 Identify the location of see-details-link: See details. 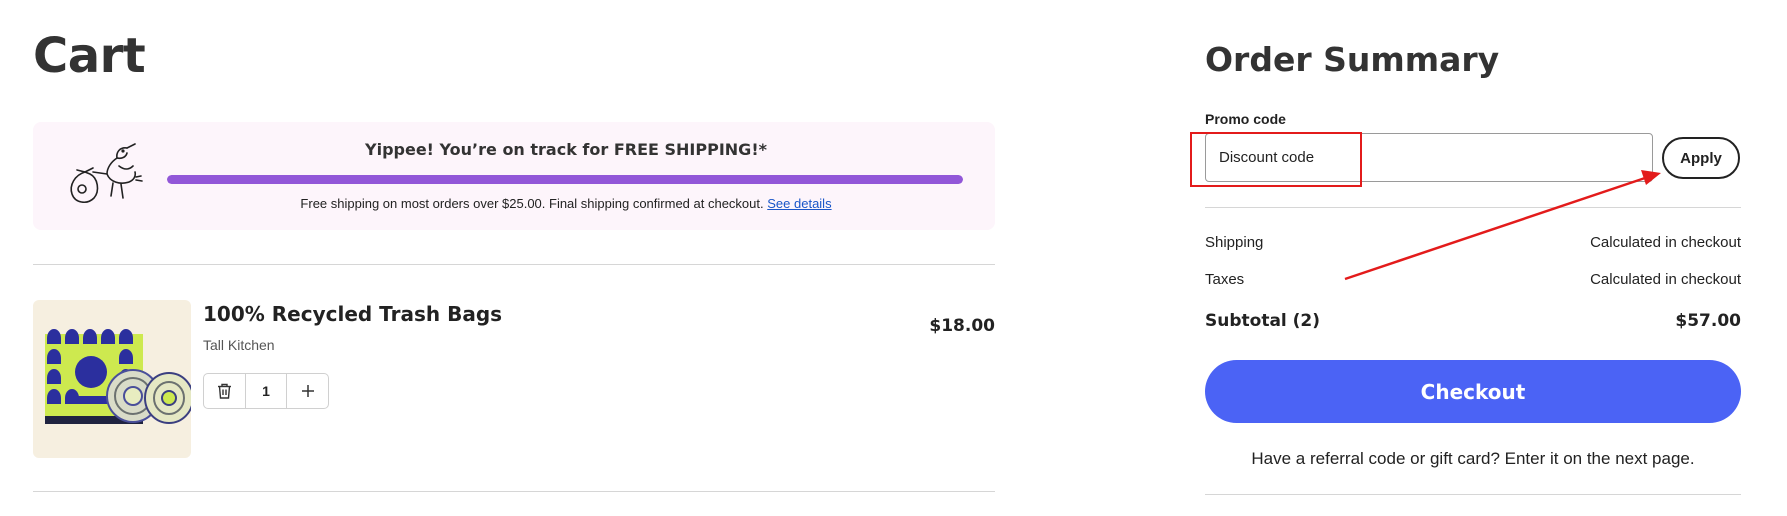
(799, 203).